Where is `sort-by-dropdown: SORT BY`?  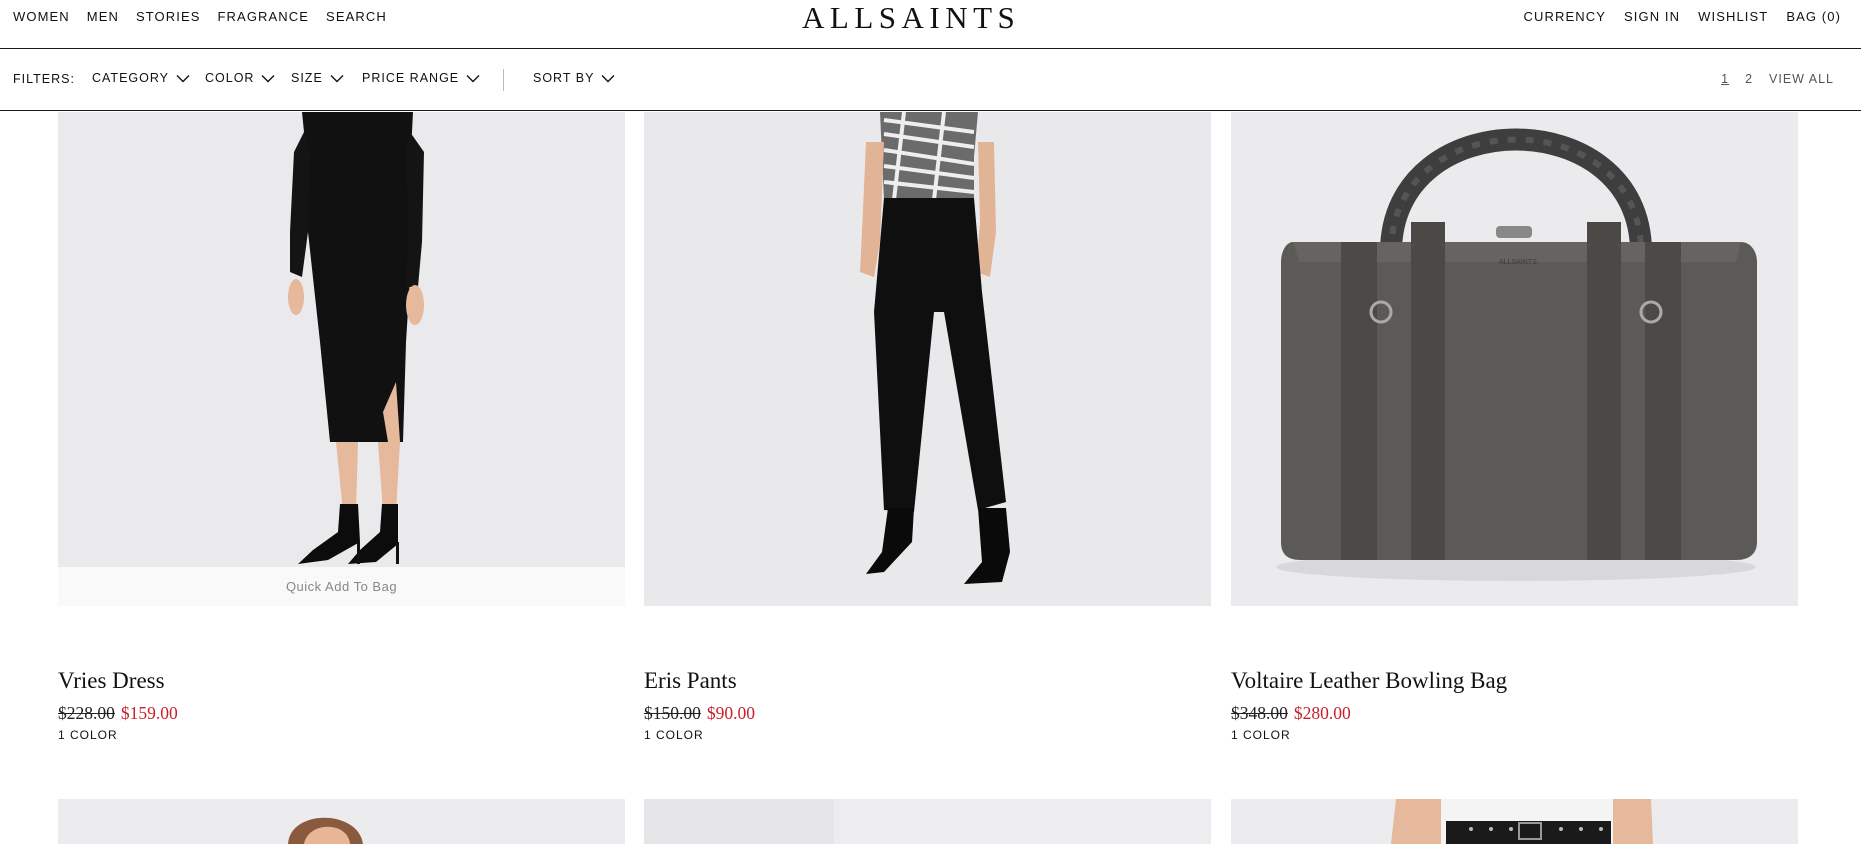
sort-by-dropdown: SORT BY is located at coordinates (574, 78).